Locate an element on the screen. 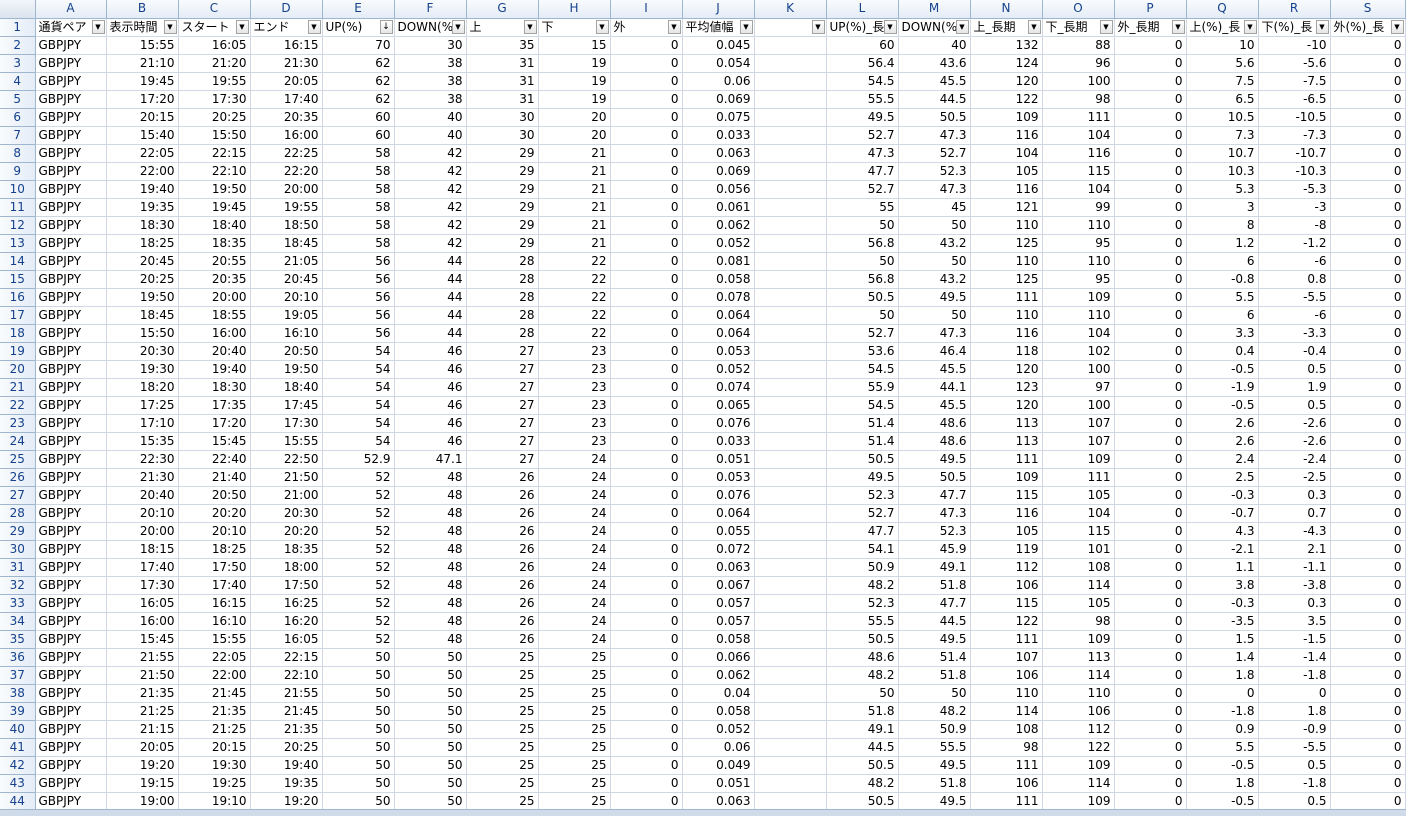  cell: 48 is located at coordinates (430, 513).